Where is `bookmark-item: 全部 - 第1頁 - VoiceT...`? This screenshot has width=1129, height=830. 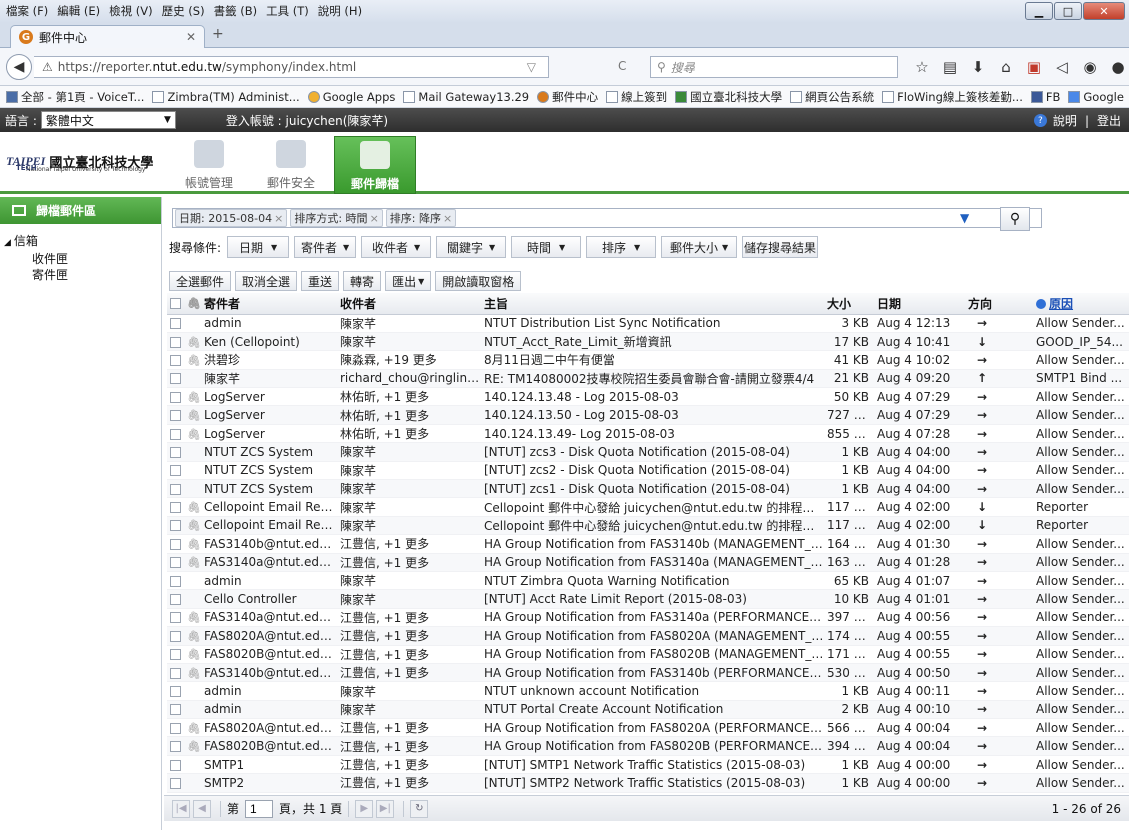 bookmark-item: 全部 - 第1頁 - VoiceT... is located at coordinates (75, 97).